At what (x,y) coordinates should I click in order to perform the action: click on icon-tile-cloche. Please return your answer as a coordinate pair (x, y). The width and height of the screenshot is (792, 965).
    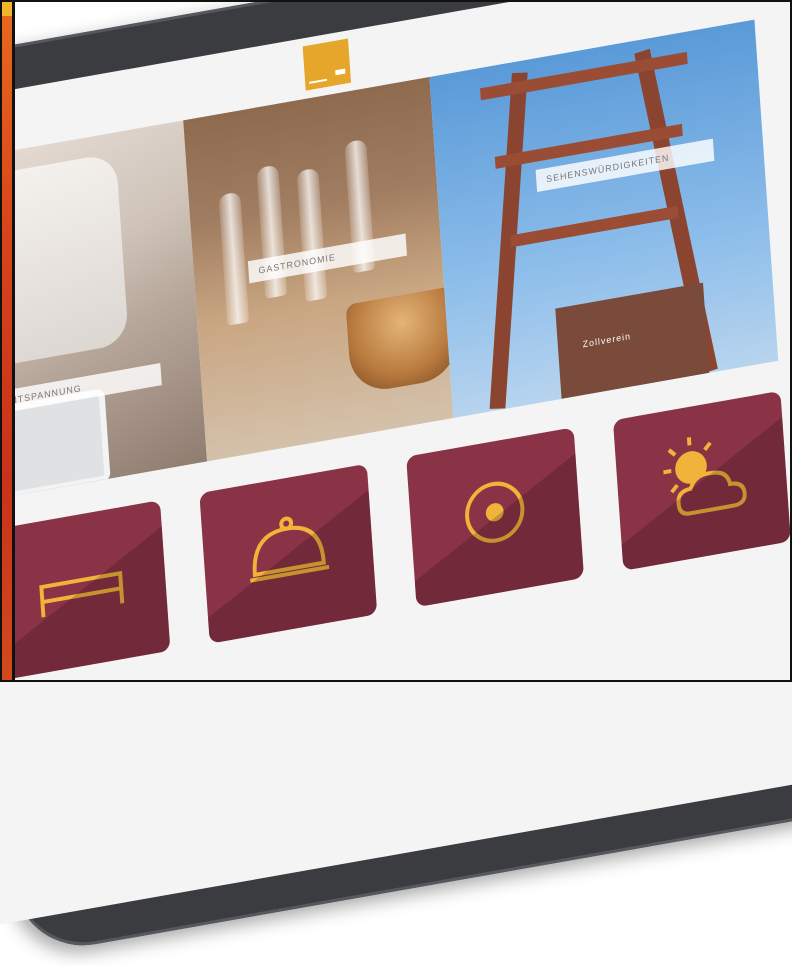
    Looking at the image, I should click on (288, 553).